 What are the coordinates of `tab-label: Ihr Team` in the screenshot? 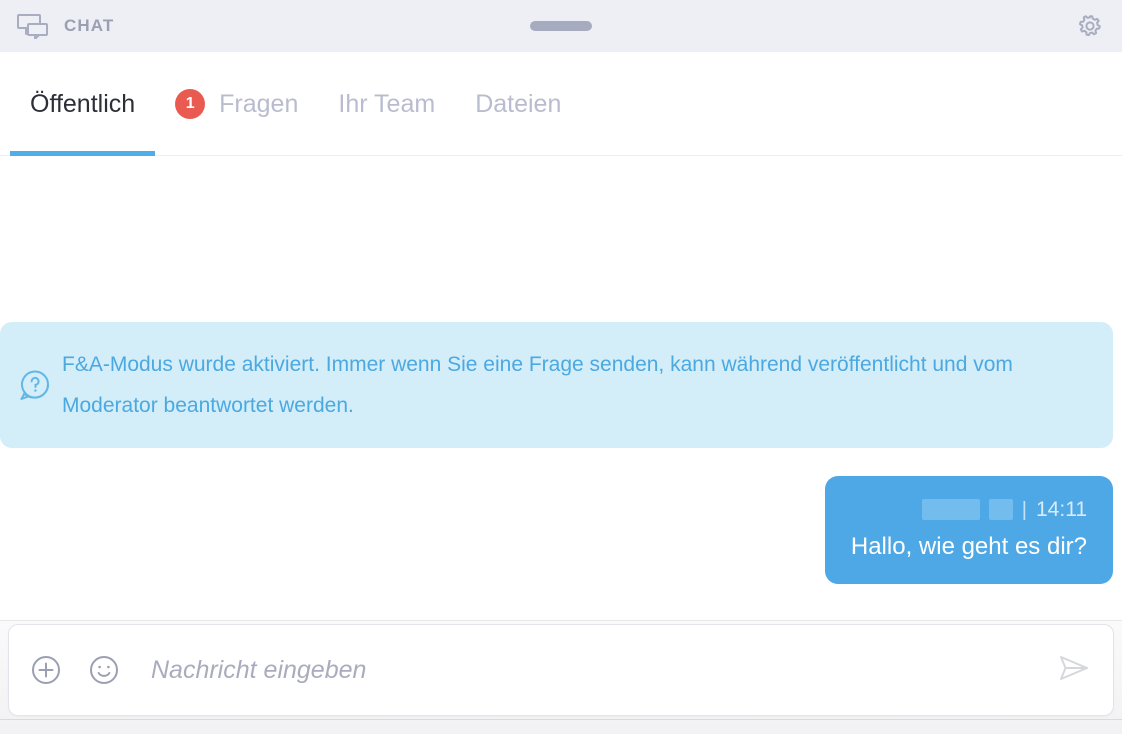 It's located at (387, 103).